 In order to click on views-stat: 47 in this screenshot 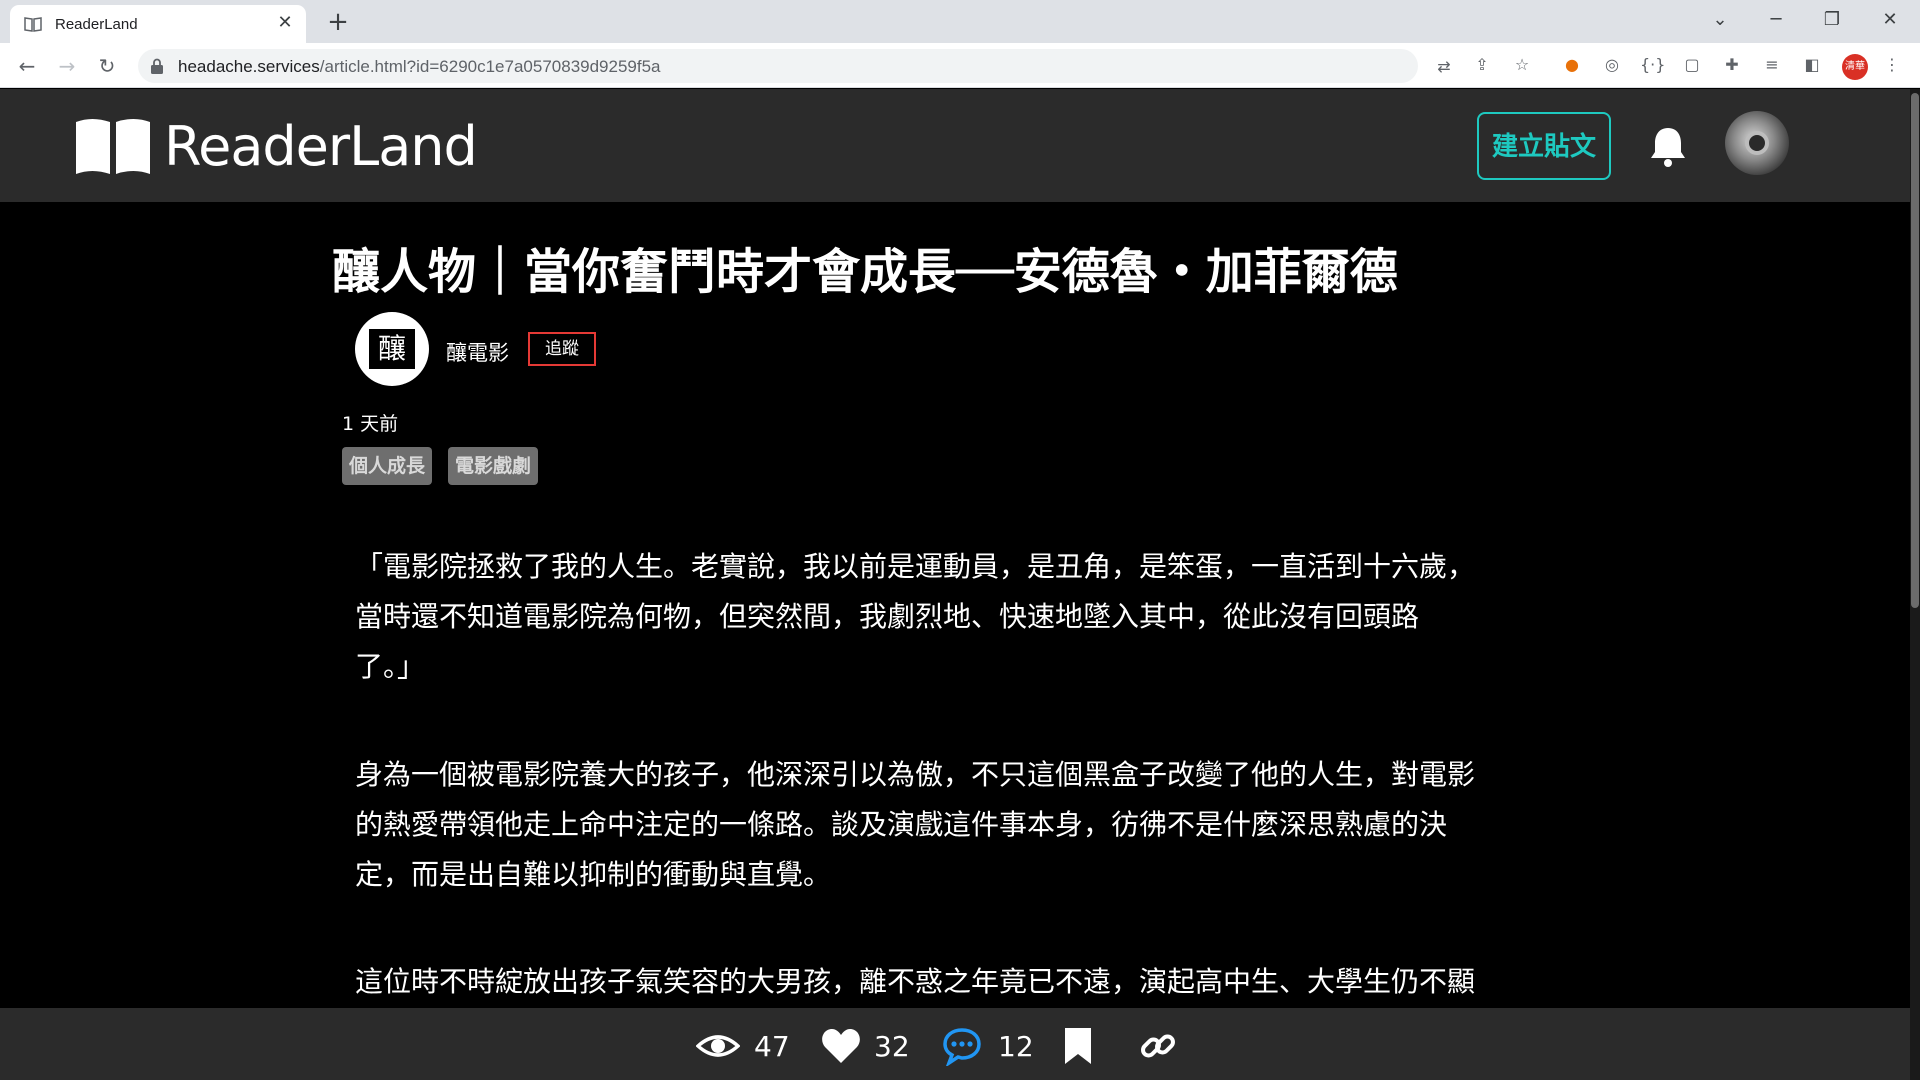, I will do `click(746, 1046)`.